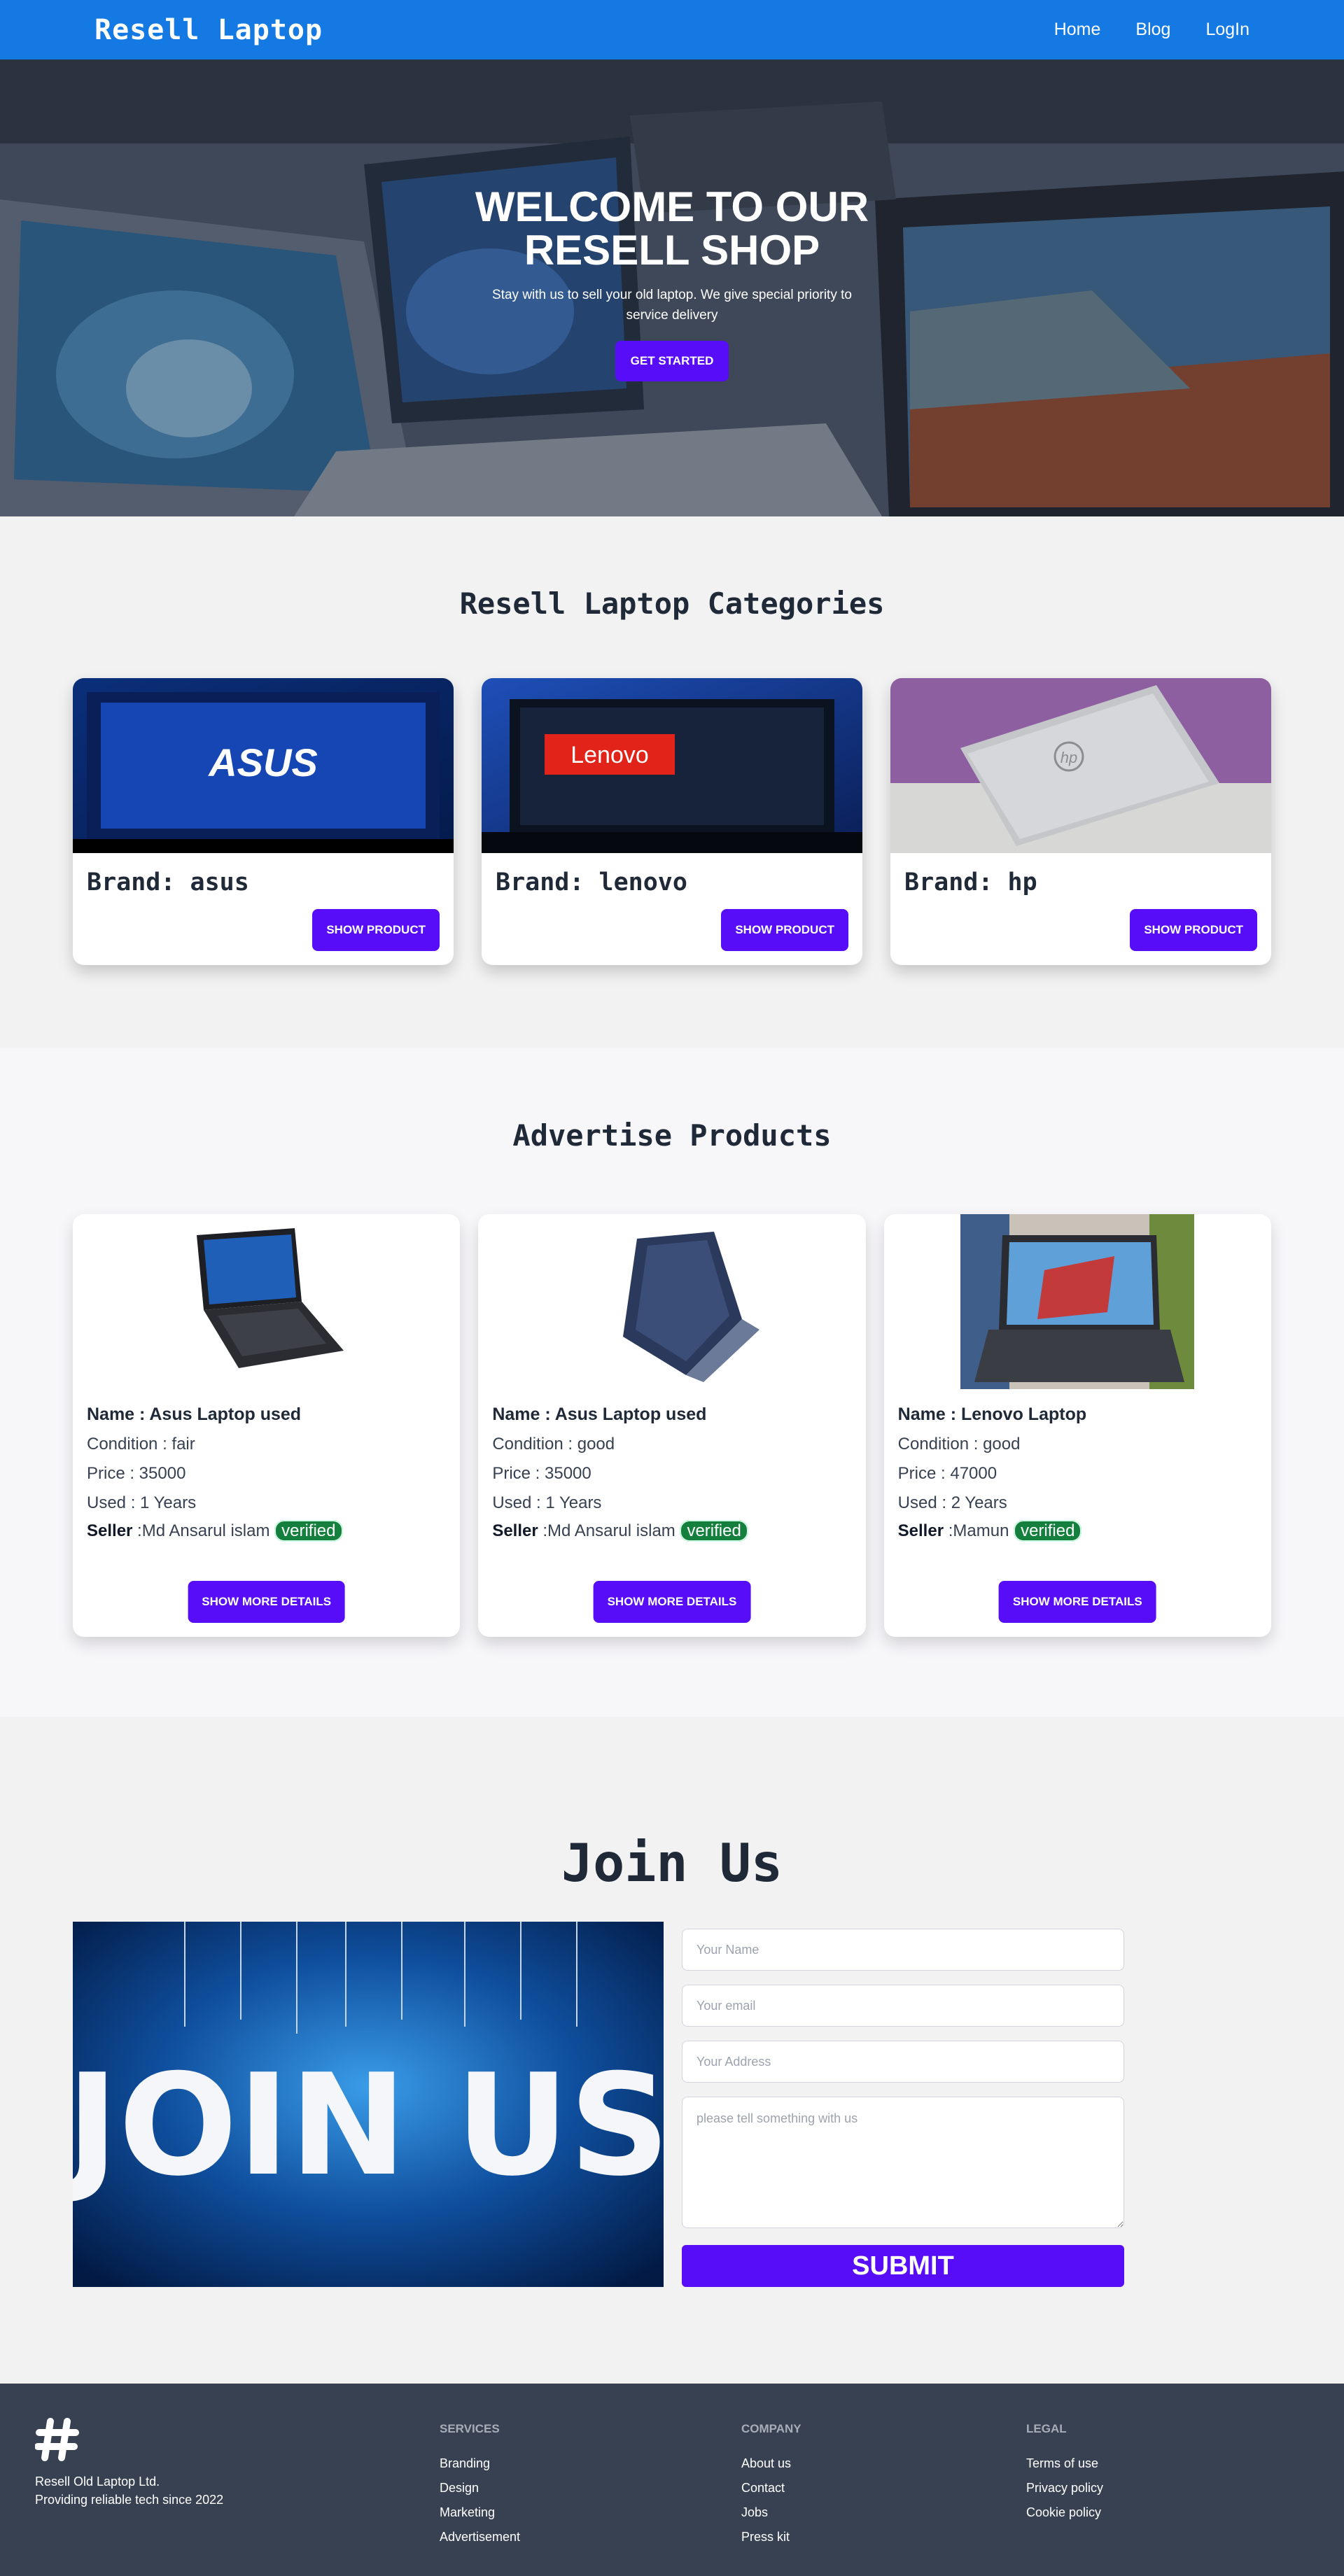 Image resolution: width=1344 pixels, height=2576 pixels. Describe the element at coordinates (1064, 2488) in the screenshot. I see `footer-link-privacy: Privacy policy` at that location.